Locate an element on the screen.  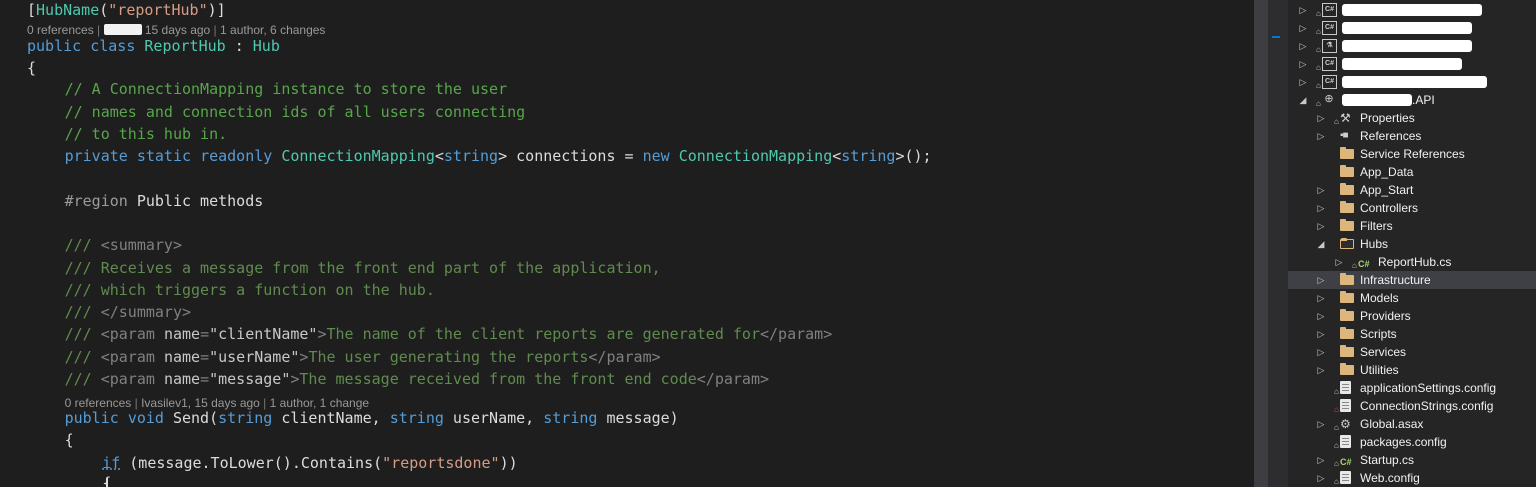
code-line: /// <summary> is located at coordinates (123, 245).